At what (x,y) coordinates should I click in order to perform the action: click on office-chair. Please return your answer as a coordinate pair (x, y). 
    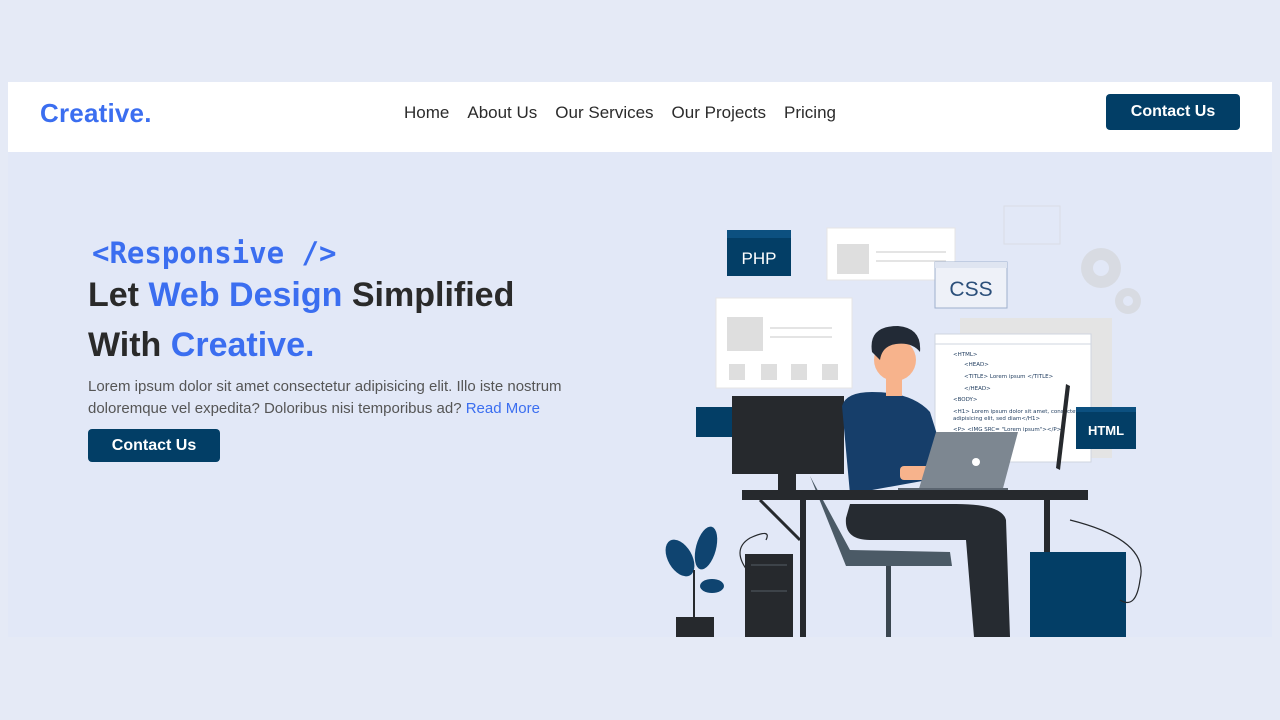
    Looking at the image, I should click on (881, 556).